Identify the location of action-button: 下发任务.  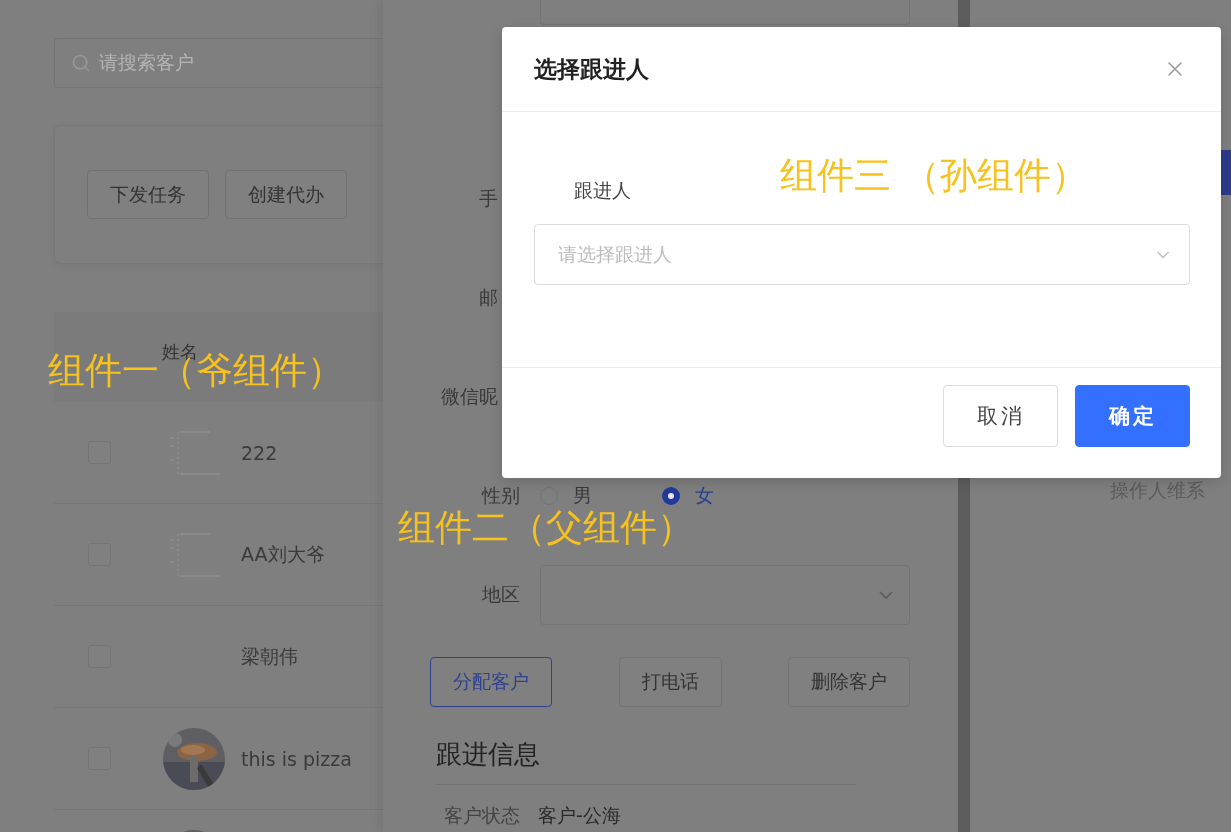
(148, 194).